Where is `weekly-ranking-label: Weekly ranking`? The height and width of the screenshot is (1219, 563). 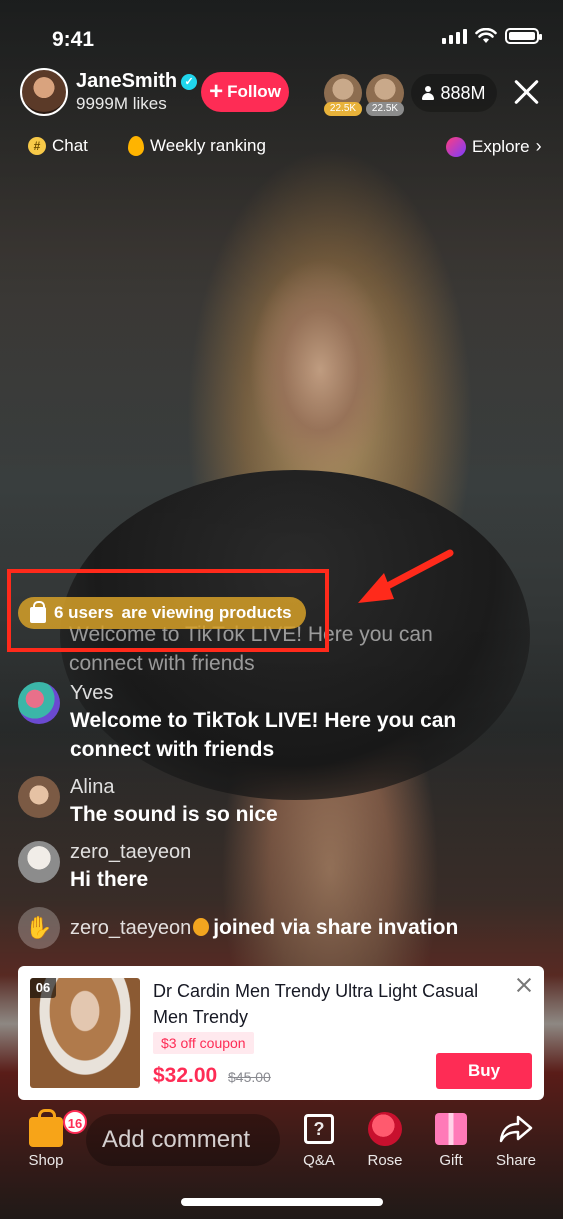
weekly-ranking-label: Weekly ranking is located at coordinates (208, 145).